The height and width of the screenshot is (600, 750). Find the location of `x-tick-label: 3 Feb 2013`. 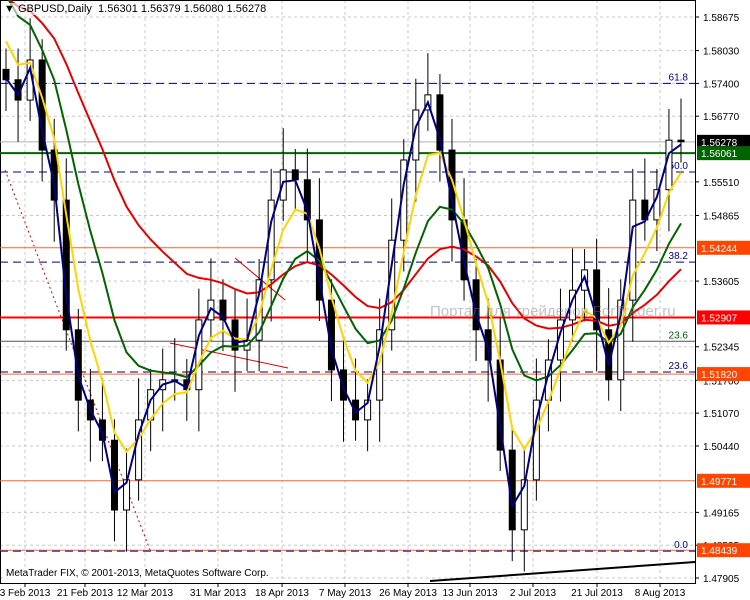

x-tick-label: 3 Feb 2013 is located at coordinates (25, 593).